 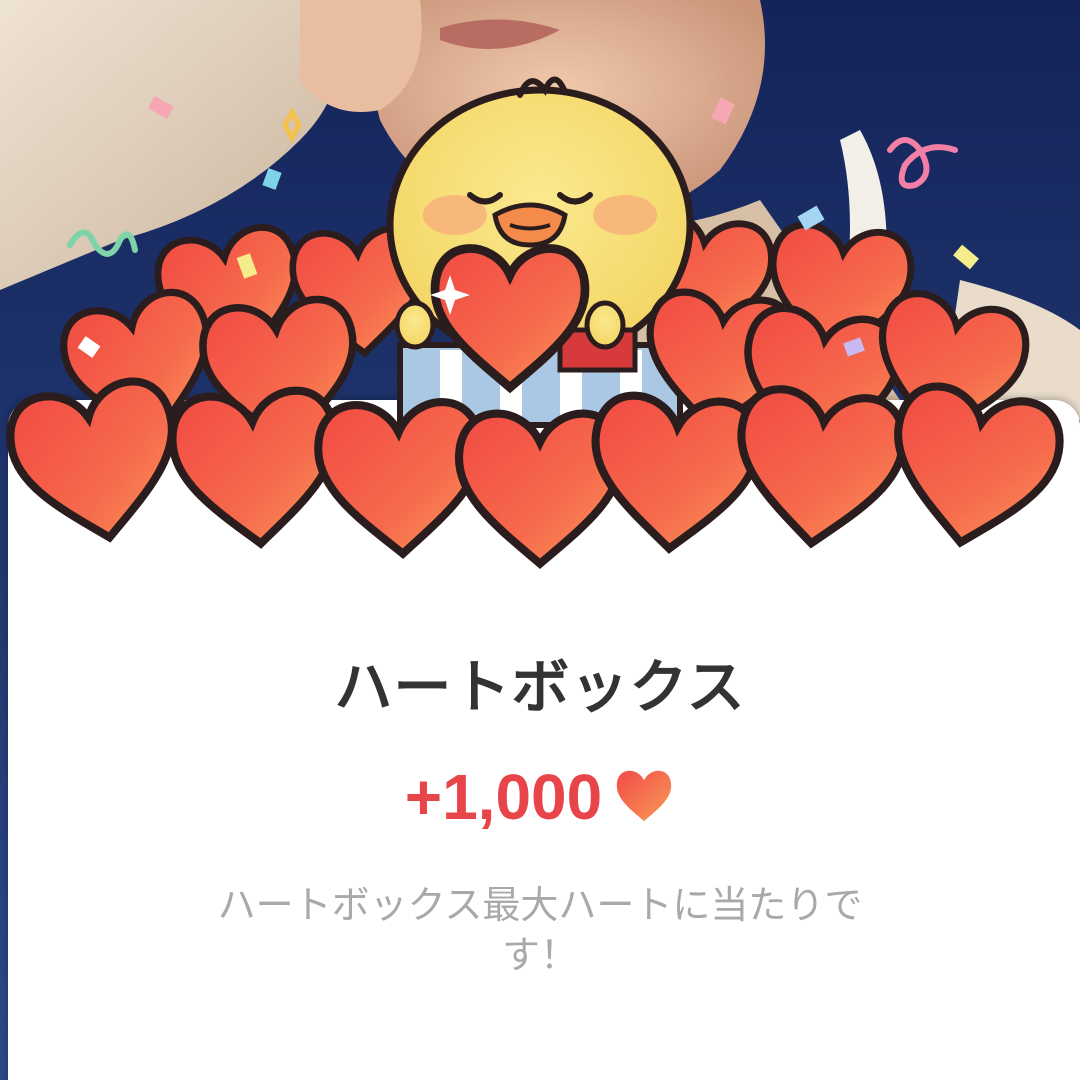 What do you see at coordinates (644, 796) in the screenshot?
I see `heart-icon` at bounding box center [644, 796].